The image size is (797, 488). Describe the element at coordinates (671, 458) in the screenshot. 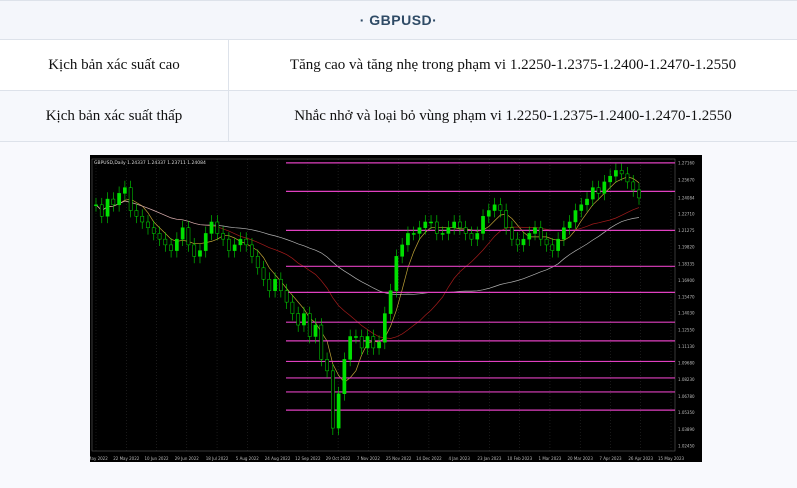

I see `x-tick-label: 15 May 2023` at that location.